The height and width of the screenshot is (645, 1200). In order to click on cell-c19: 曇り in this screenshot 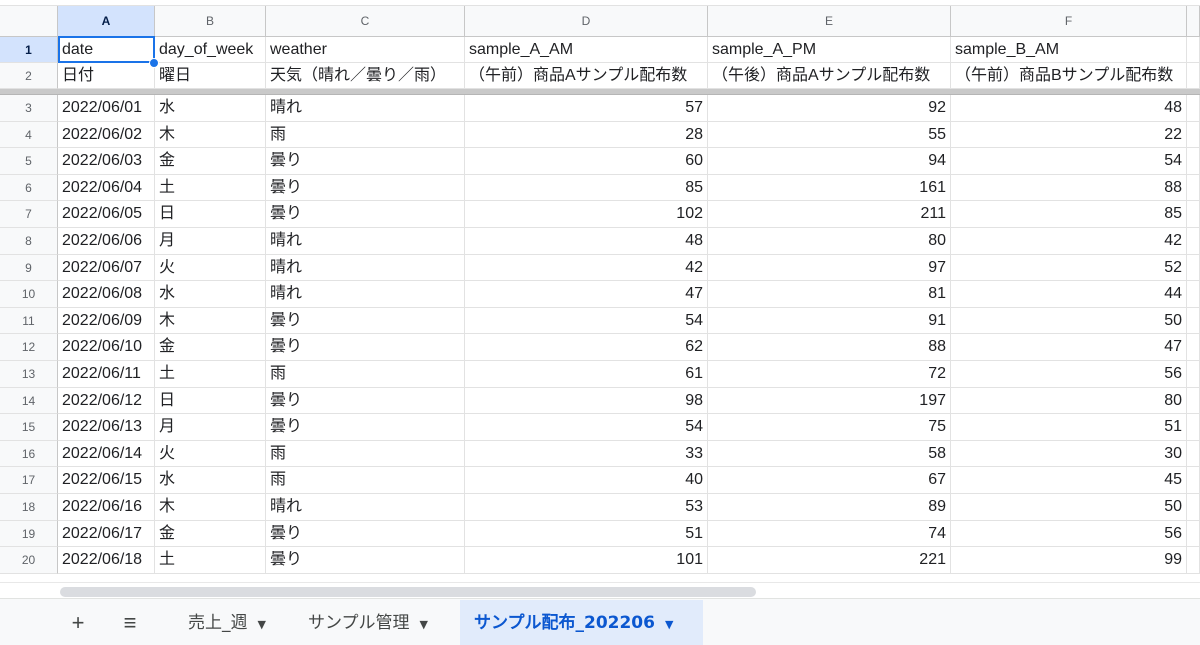, I will do `click(365, 534)`.